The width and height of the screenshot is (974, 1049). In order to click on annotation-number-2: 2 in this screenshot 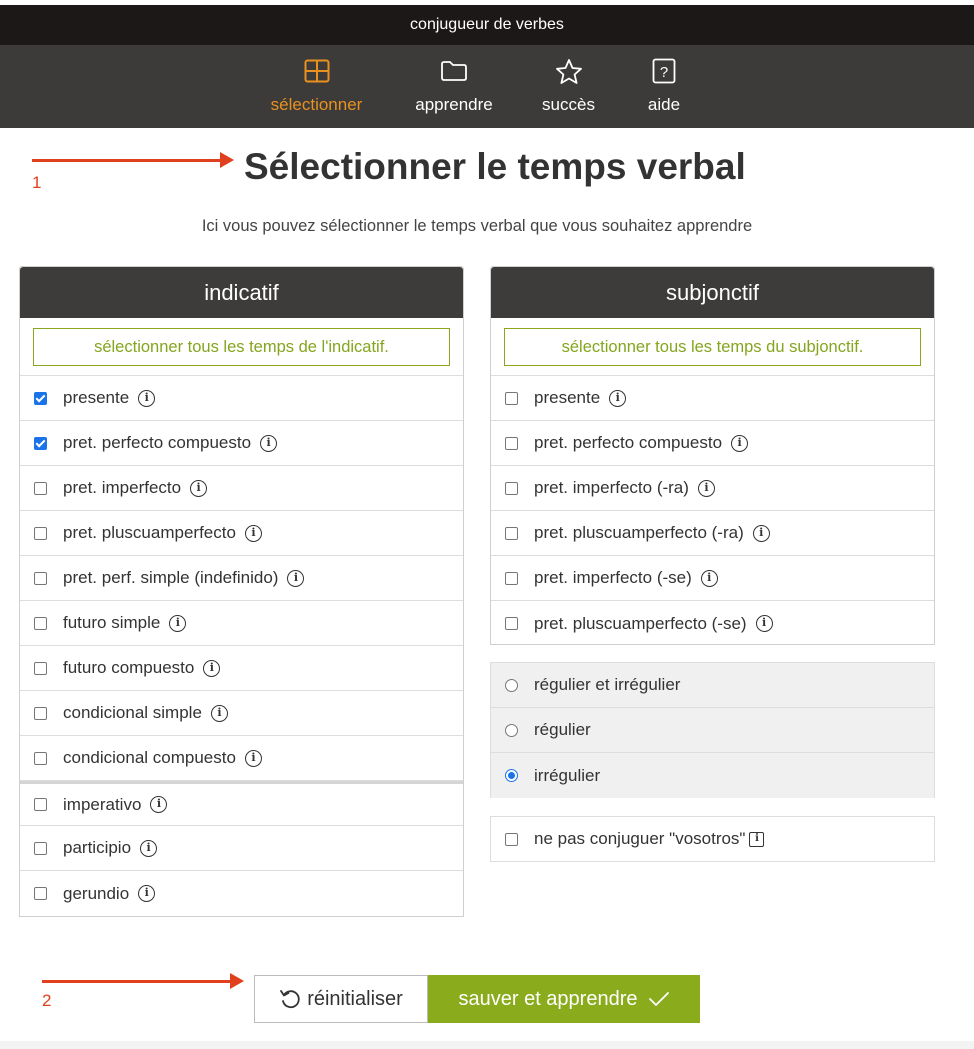, I will do `click(47, 1000)`.